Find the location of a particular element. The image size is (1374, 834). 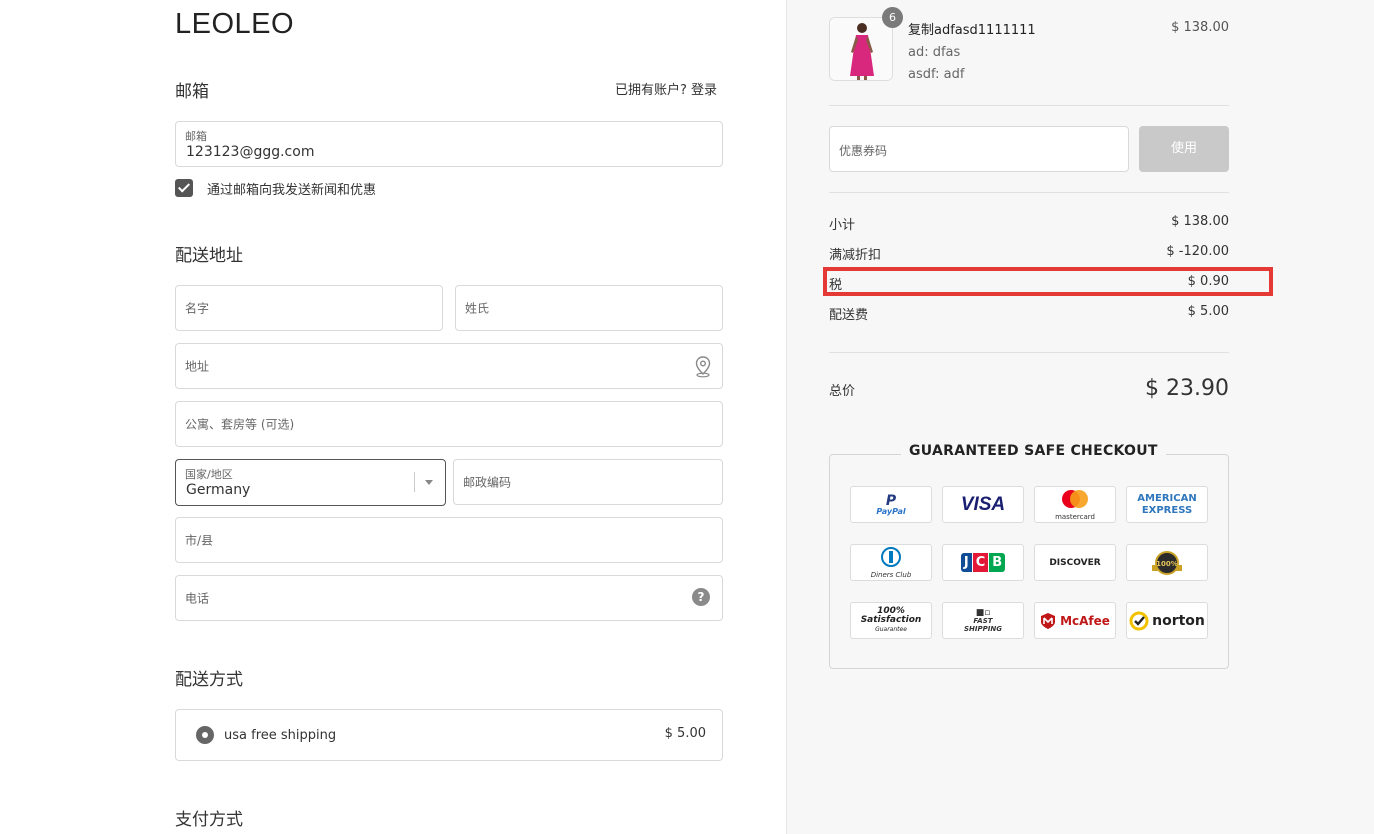

mcafee-label: McAfee is located at coordinates (1085, 620).